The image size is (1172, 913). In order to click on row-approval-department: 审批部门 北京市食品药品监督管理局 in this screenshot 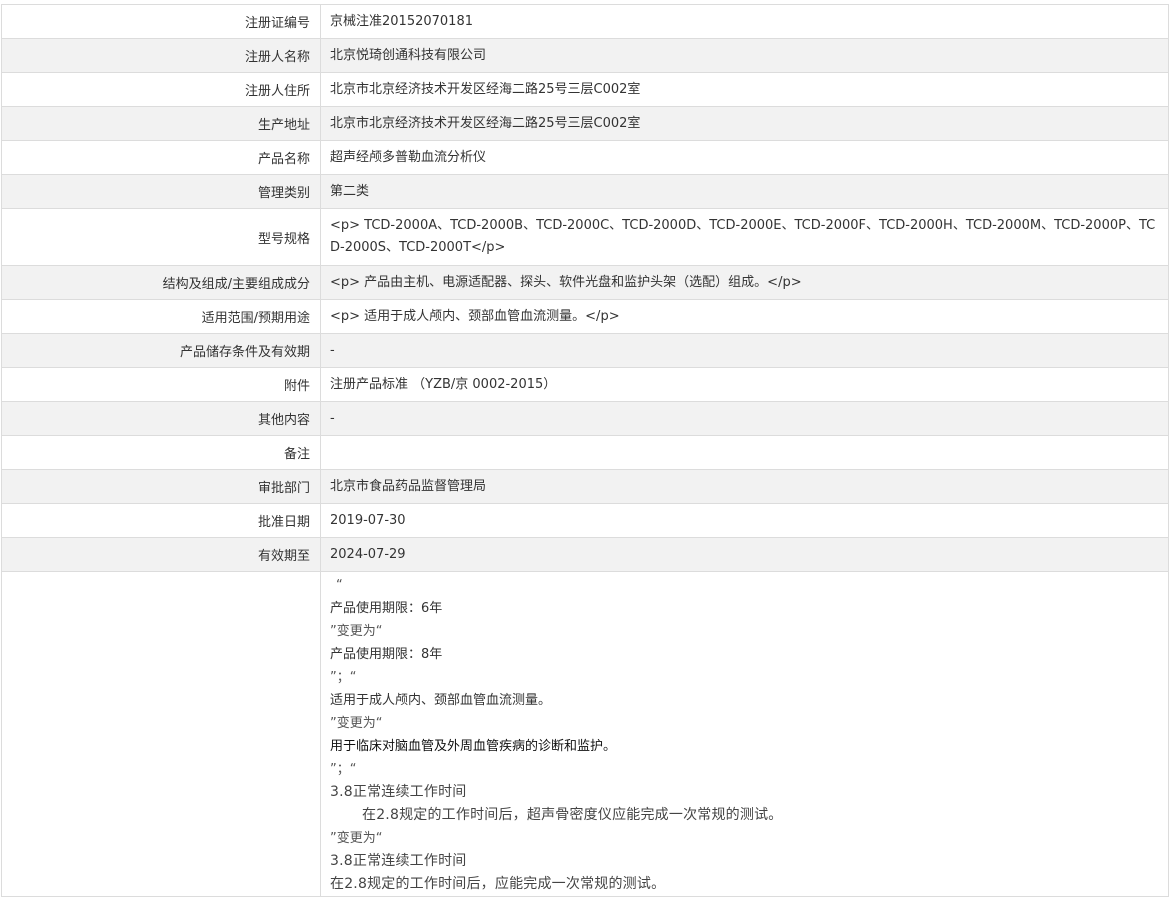, I will do `click(585, 486)`.